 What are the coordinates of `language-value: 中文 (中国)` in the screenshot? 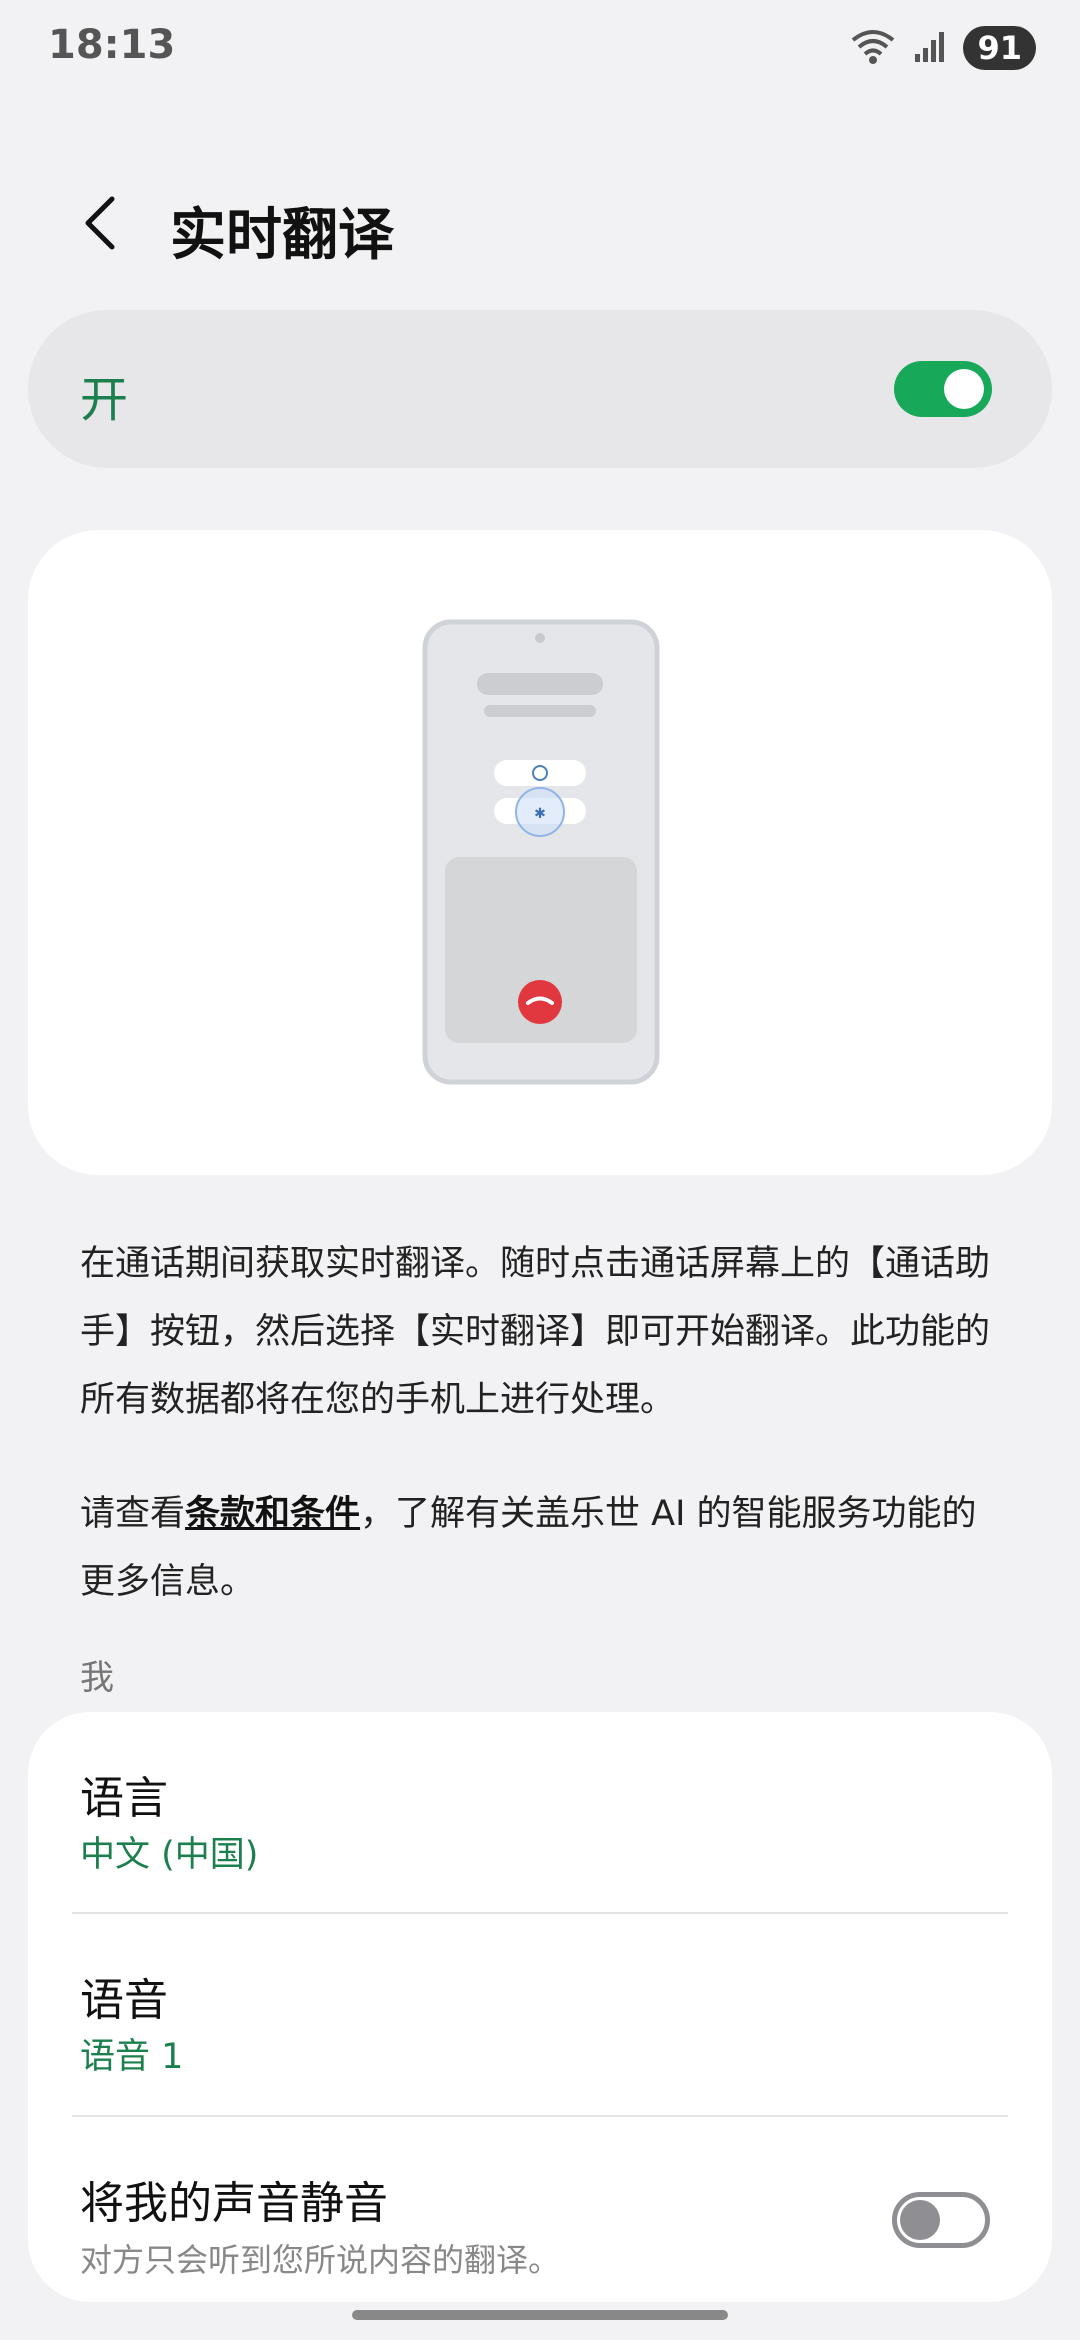 It's located at (169, 1855).